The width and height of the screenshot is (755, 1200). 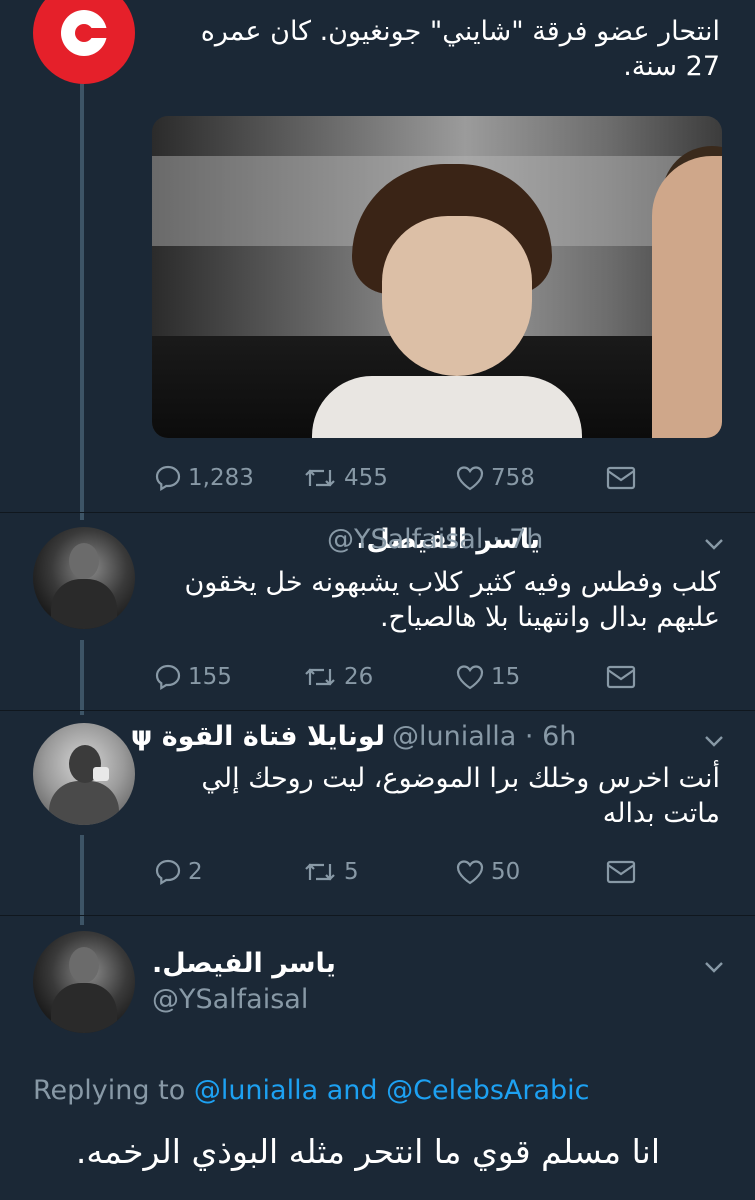 What do you see at coordinates (487, 872) in the screenshot?
I see `like-button: 50` at bounding box center [487, 872].